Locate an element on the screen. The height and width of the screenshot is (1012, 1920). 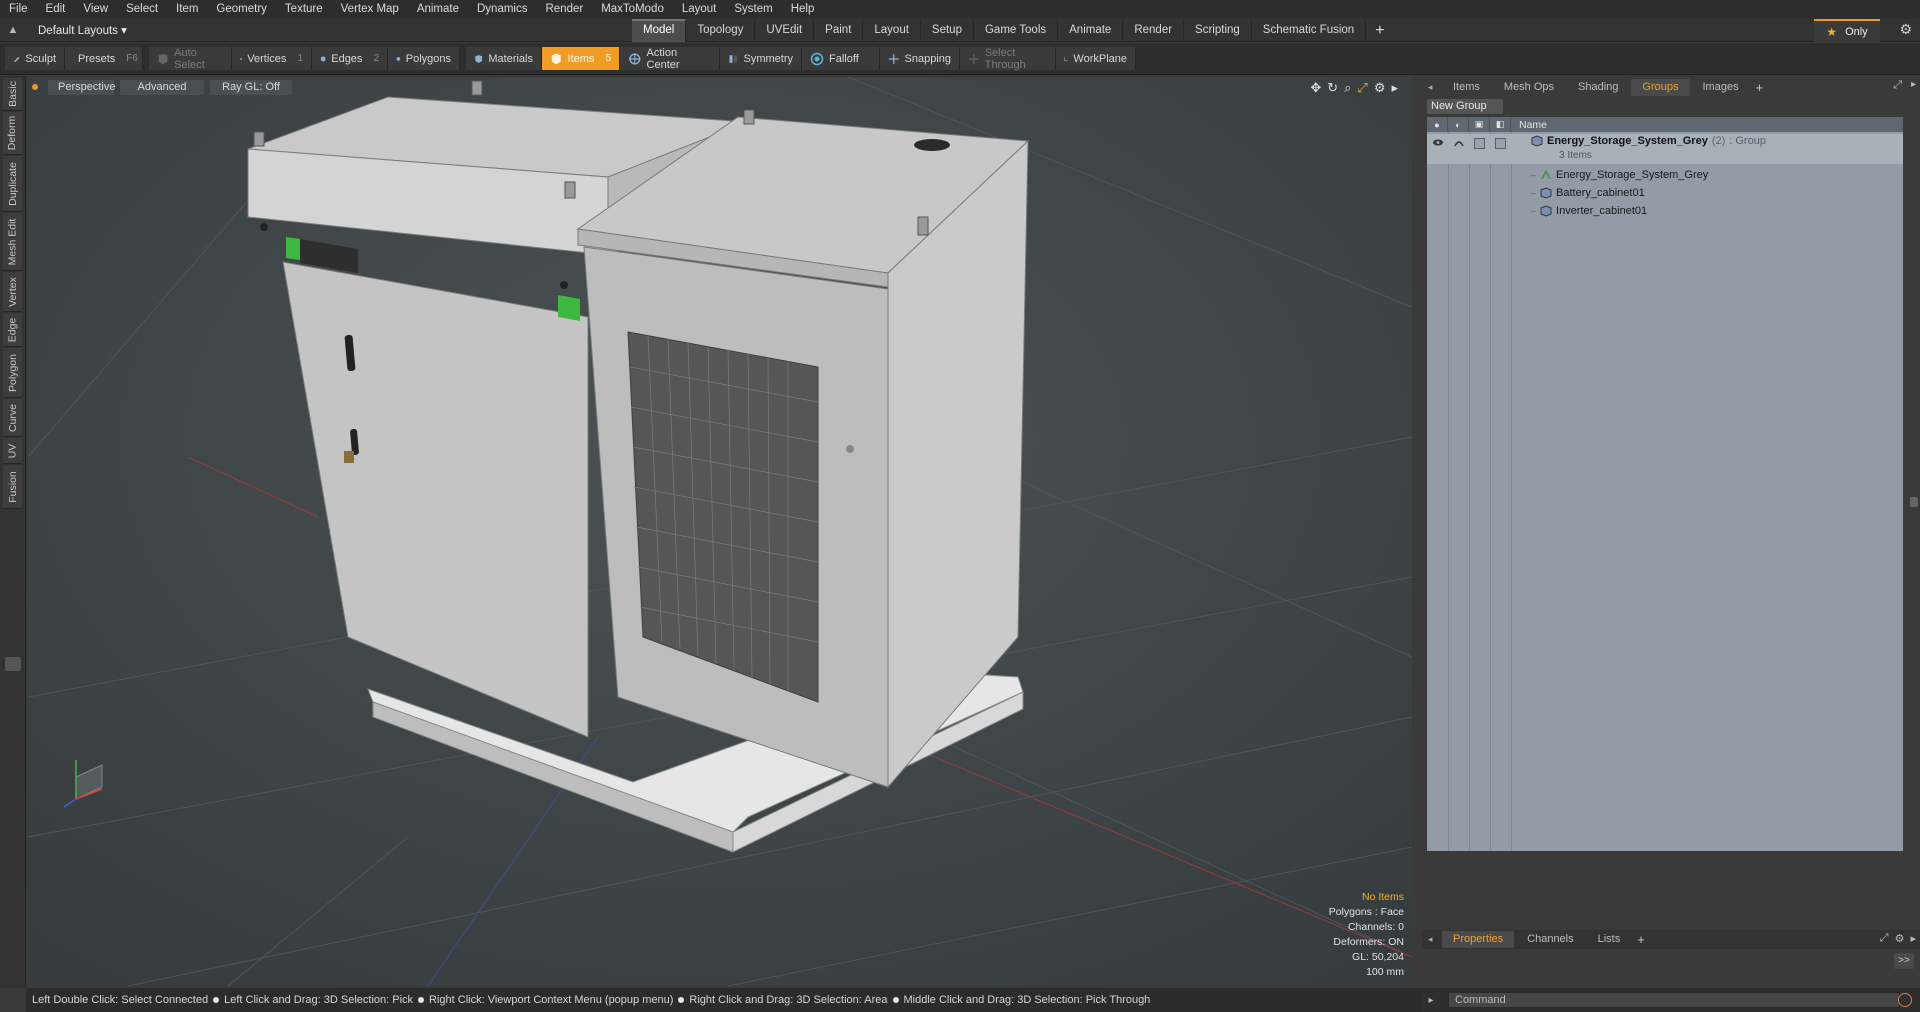
lock-checkbox is located at coordinates (1479, 143).